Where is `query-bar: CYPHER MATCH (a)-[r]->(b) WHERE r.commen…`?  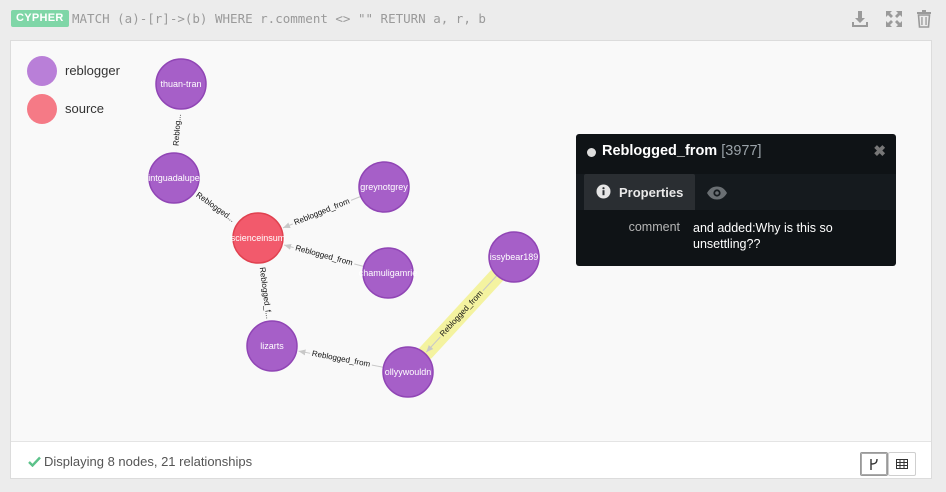
query-bar: CYPHER MATCH (a)-[r]->(b) WHERE r.commen… is located at coordinates (473, 19).